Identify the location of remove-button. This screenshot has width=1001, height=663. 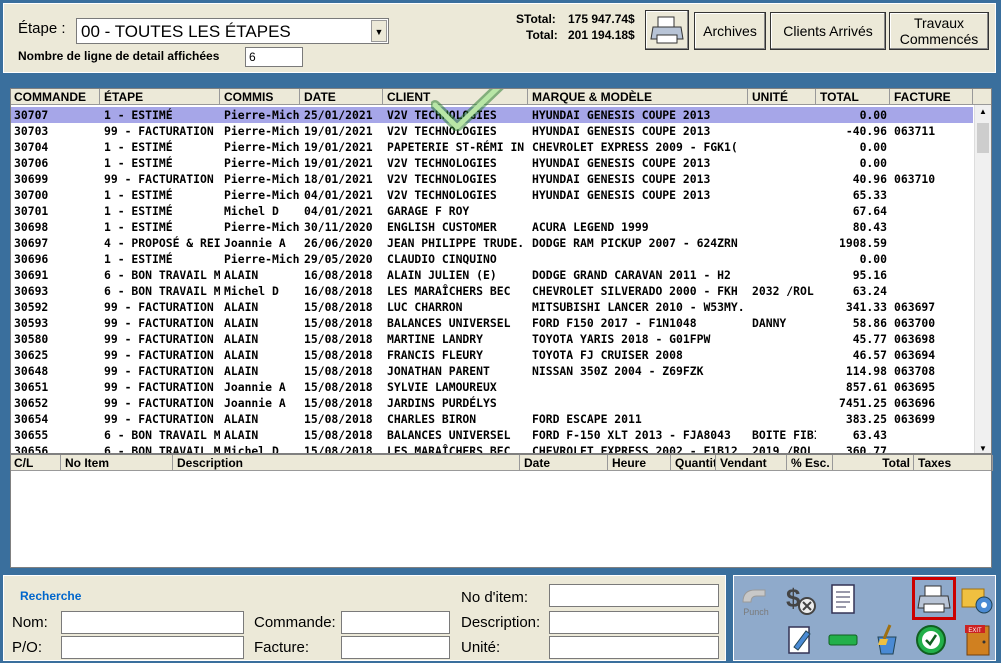
(843, 640).